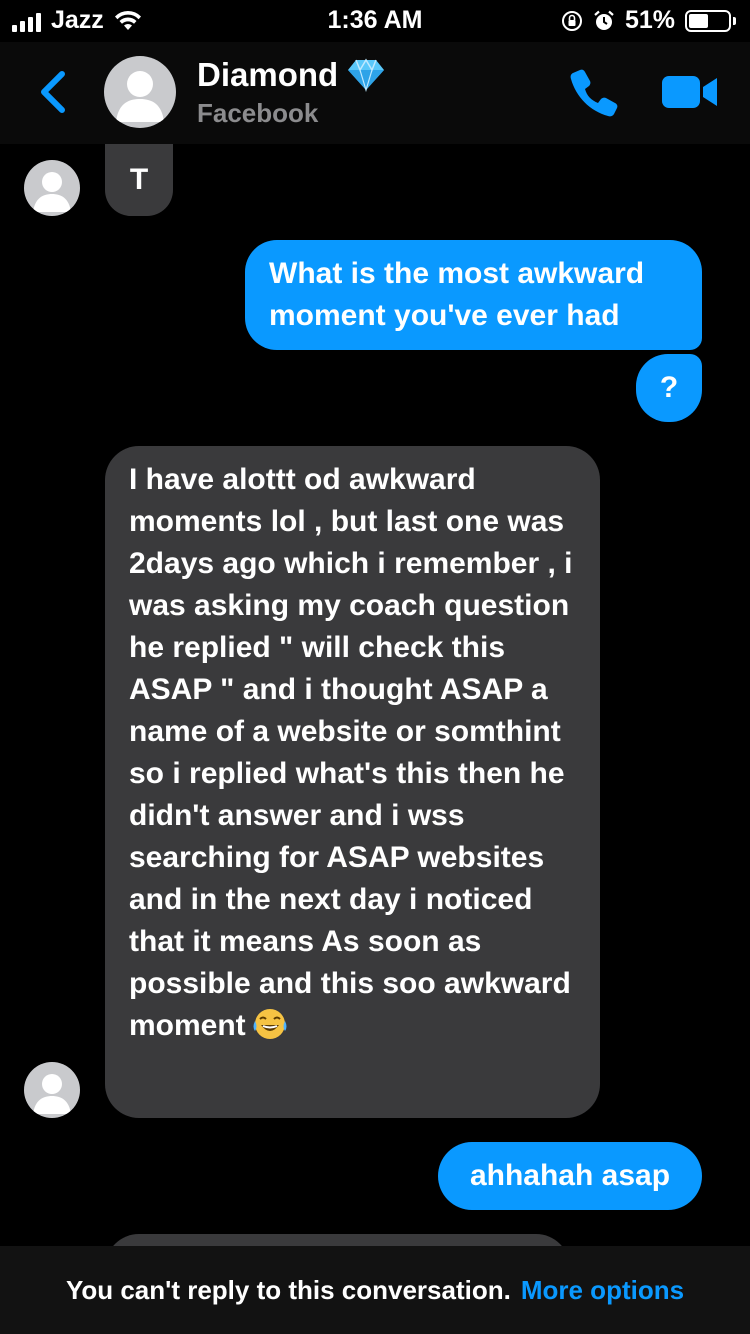  Describe the element at coordinates (270, 1024) in the screenshot. I see `tears-of-joy-emoji-icon` at that location.